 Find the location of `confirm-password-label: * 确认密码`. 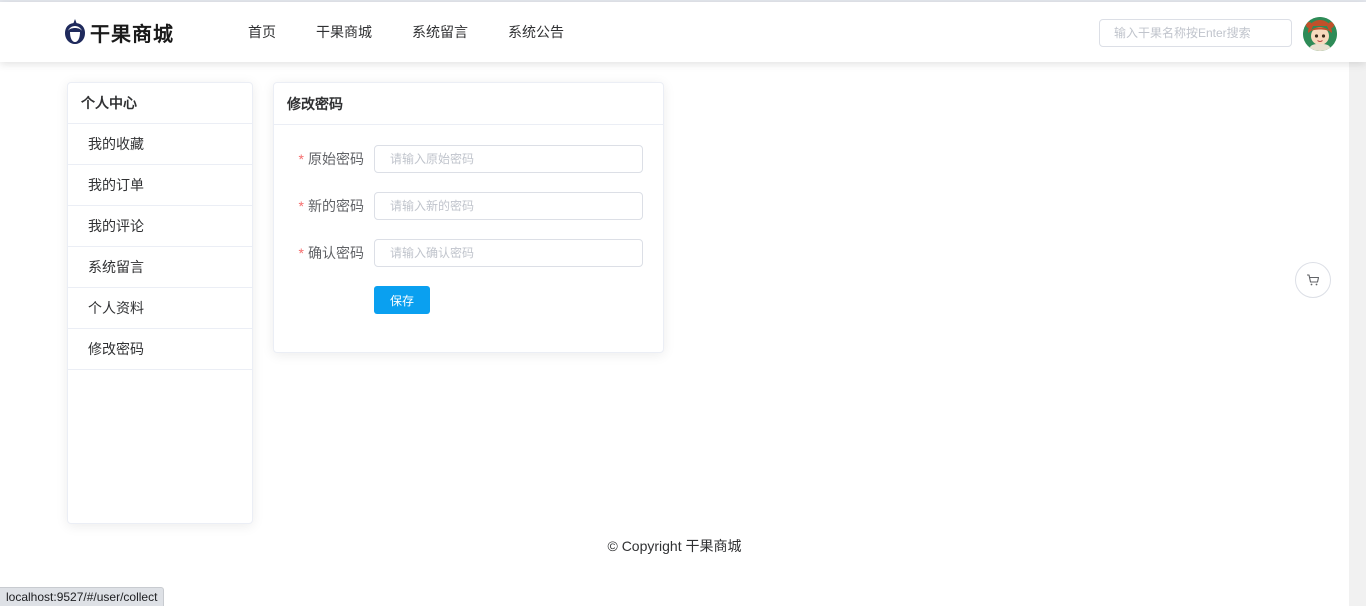

confirm-password-label: * 确认密码 is located at coordinates (331, 253).